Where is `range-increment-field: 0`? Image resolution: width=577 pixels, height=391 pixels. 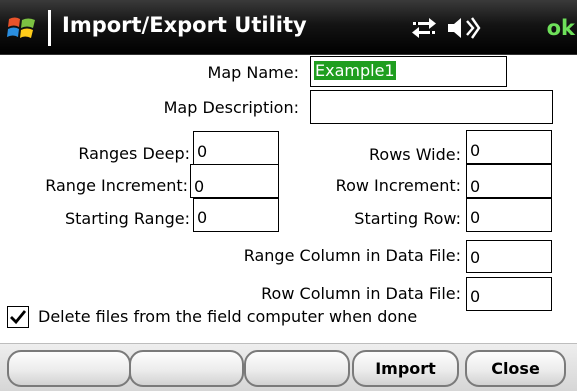 range-increment-field: 0 is located at coordinates (234, 181).